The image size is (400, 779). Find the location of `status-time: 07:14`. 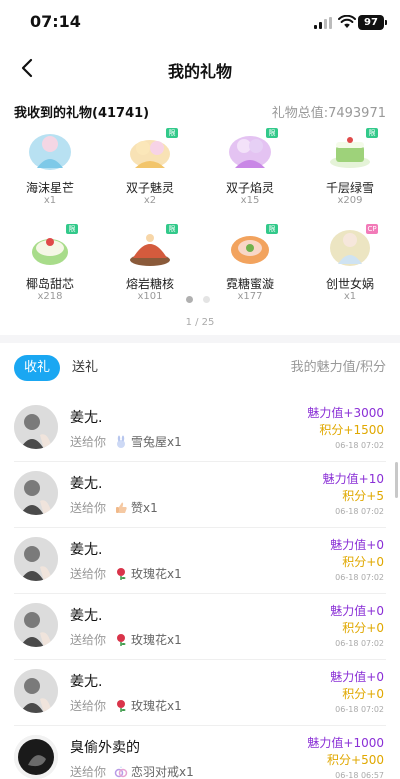

status-time: 07:14 is located at coordinates (55, 21).